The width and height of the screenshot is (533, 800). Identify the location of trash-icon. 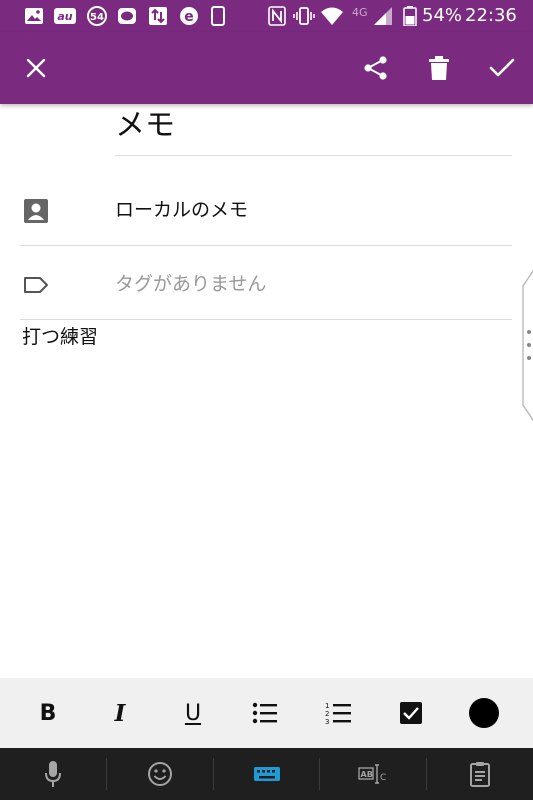
(439, 68).